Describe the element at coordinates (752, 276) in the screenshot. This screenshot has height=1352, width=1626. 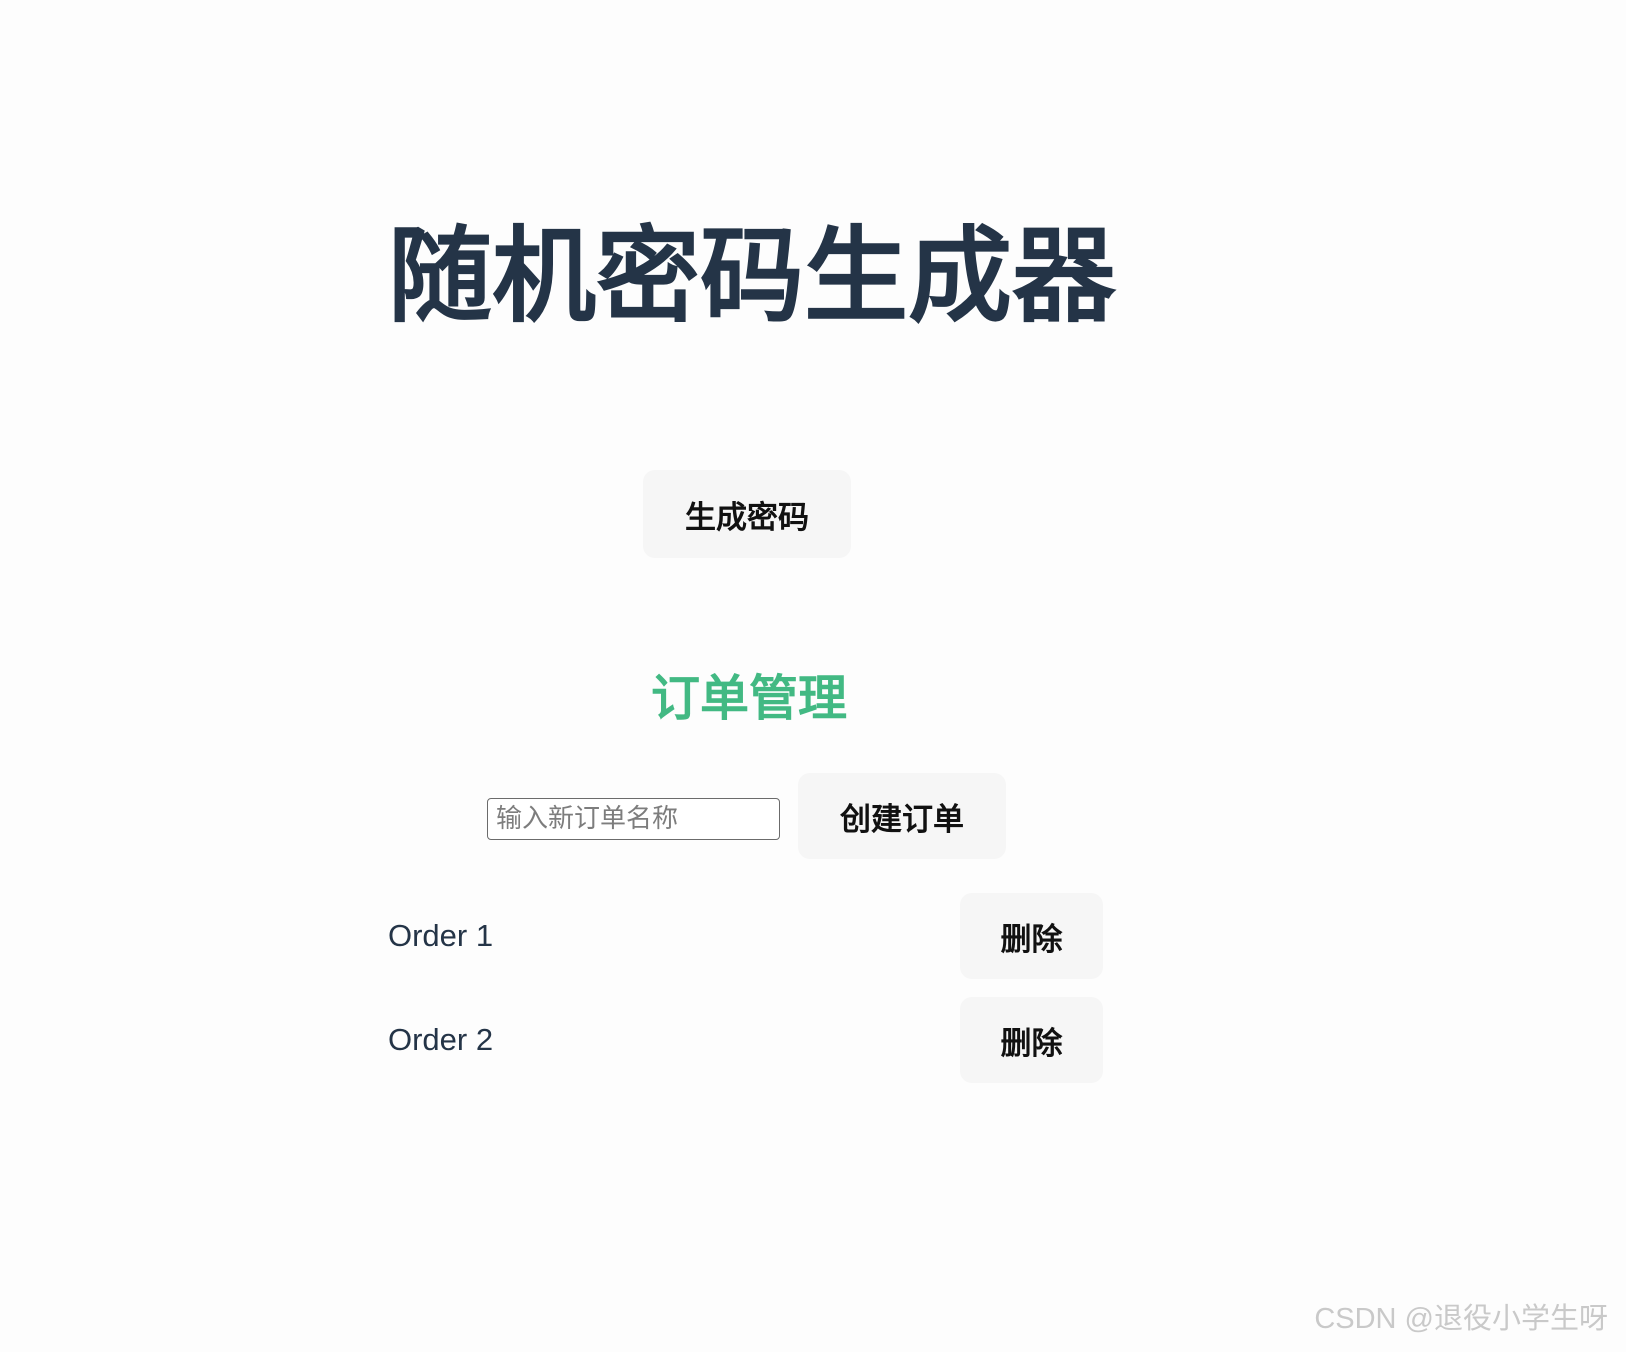
I see `page-title: 随机密码生成器` at that location.